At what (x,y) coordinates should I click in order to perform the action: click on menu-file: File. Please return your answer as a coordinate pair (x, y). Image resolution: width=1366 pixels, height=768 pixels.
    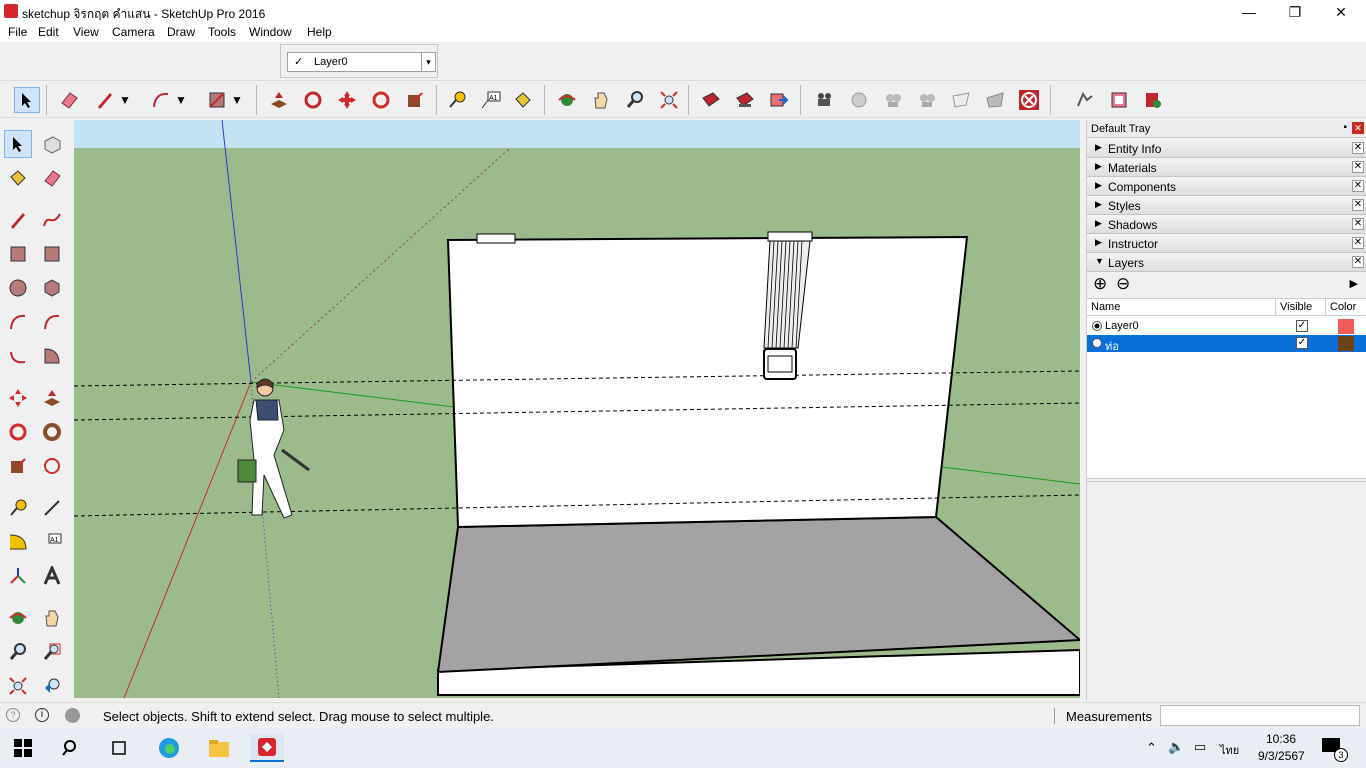
    Looking at the image, I should click on (17, 32).